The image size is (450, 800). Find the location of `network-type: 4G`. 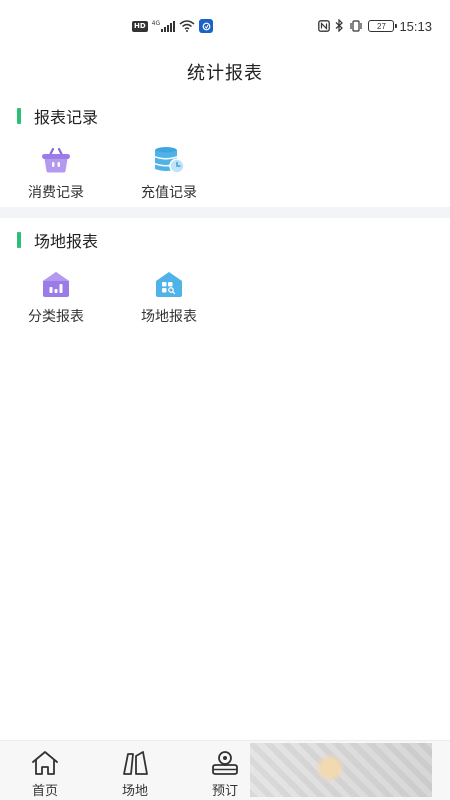

network-type: 4G is located at coordinates (156, 23).